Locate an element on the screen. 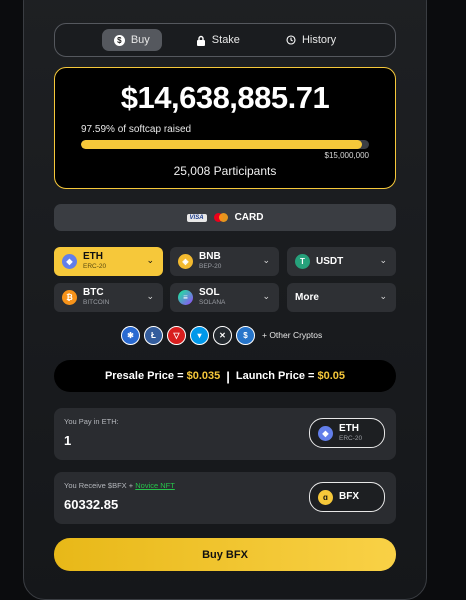 This screenshot has height=600, width=466. usdc-icon: $ is located at coordinates (245, 335).